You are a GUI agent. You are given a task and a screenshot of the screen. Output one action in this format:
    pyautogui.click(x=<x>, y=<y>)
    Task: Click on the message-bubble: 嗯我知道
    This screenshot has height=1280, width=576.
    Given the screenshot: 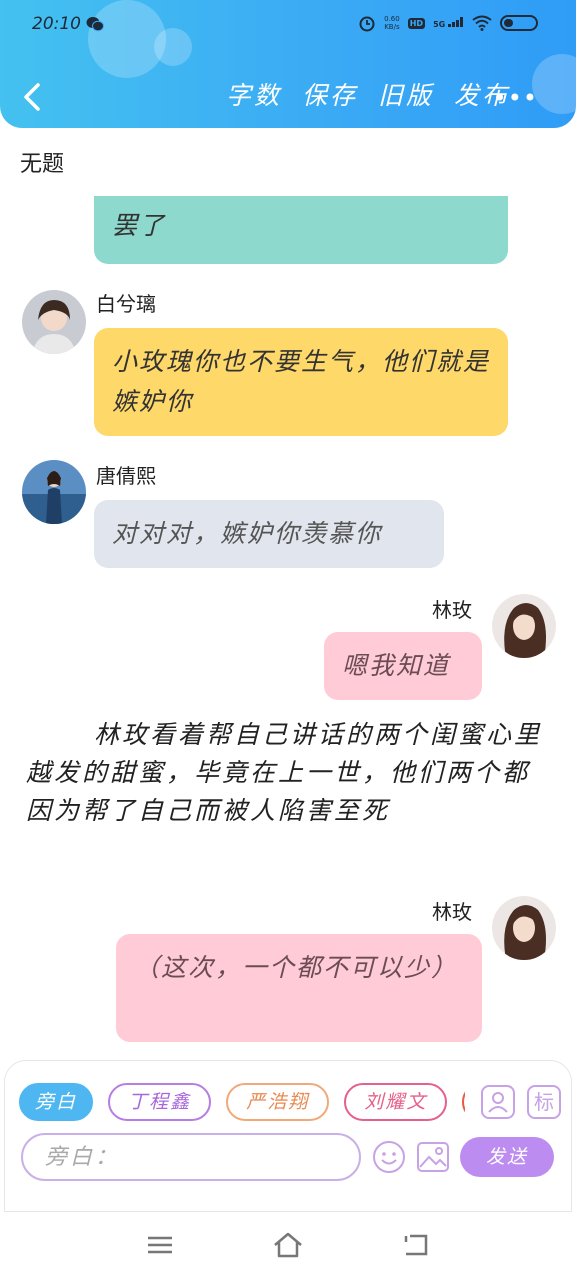 What is the action you would take?
    pyautogui.click(x=403, y=666)
    